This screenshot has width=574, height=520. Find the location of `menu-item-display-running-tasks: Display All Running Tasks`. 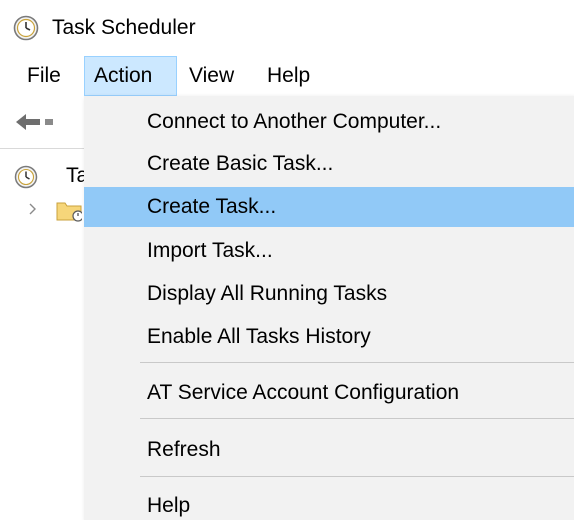

menu-item-display-running-tasks: Display All Running Tasks is located at coordinates (329, 294).